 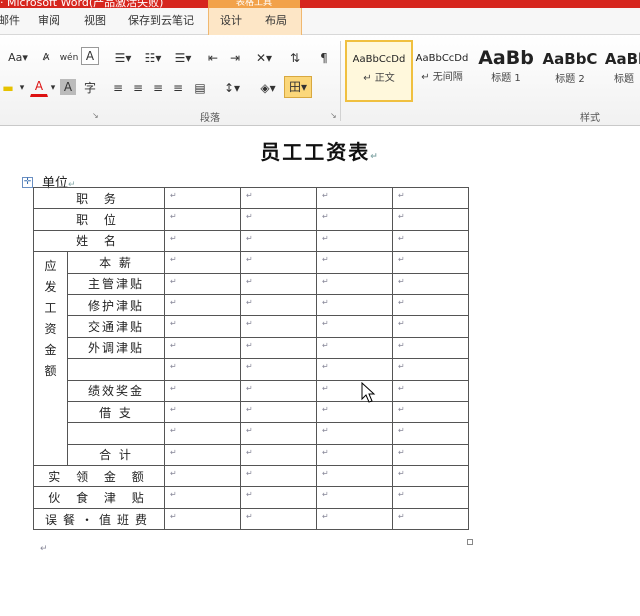 I want to click on justify-icon: ≡, so click(x=178, y=88).